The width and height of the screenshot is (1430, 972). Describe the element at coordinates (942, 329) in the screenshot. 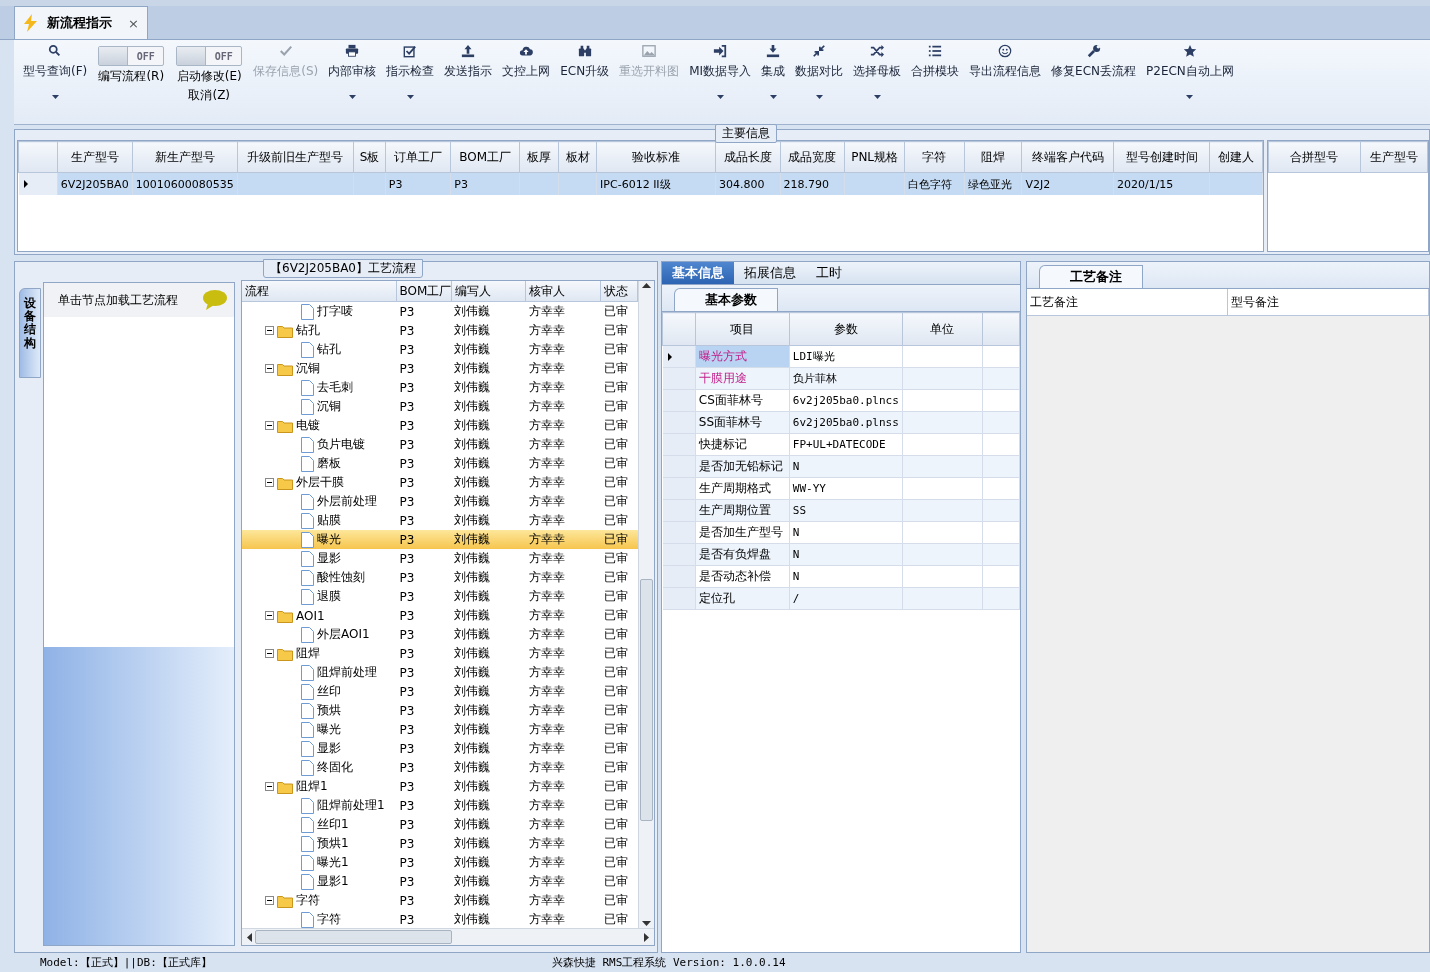

I see `column-header: 单位` at that location.